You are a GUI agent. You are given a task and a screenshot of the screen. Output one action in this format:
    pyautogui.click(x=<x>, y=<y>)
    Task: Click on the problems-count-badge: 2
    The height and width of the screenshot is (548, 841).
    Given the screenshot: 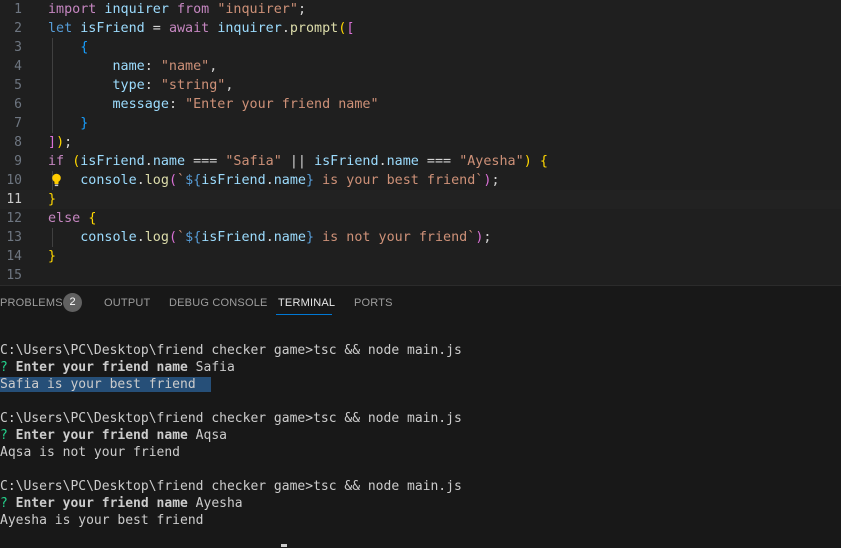 What is the action you would take?
    pyautogui.click(x=72, y=302)
    